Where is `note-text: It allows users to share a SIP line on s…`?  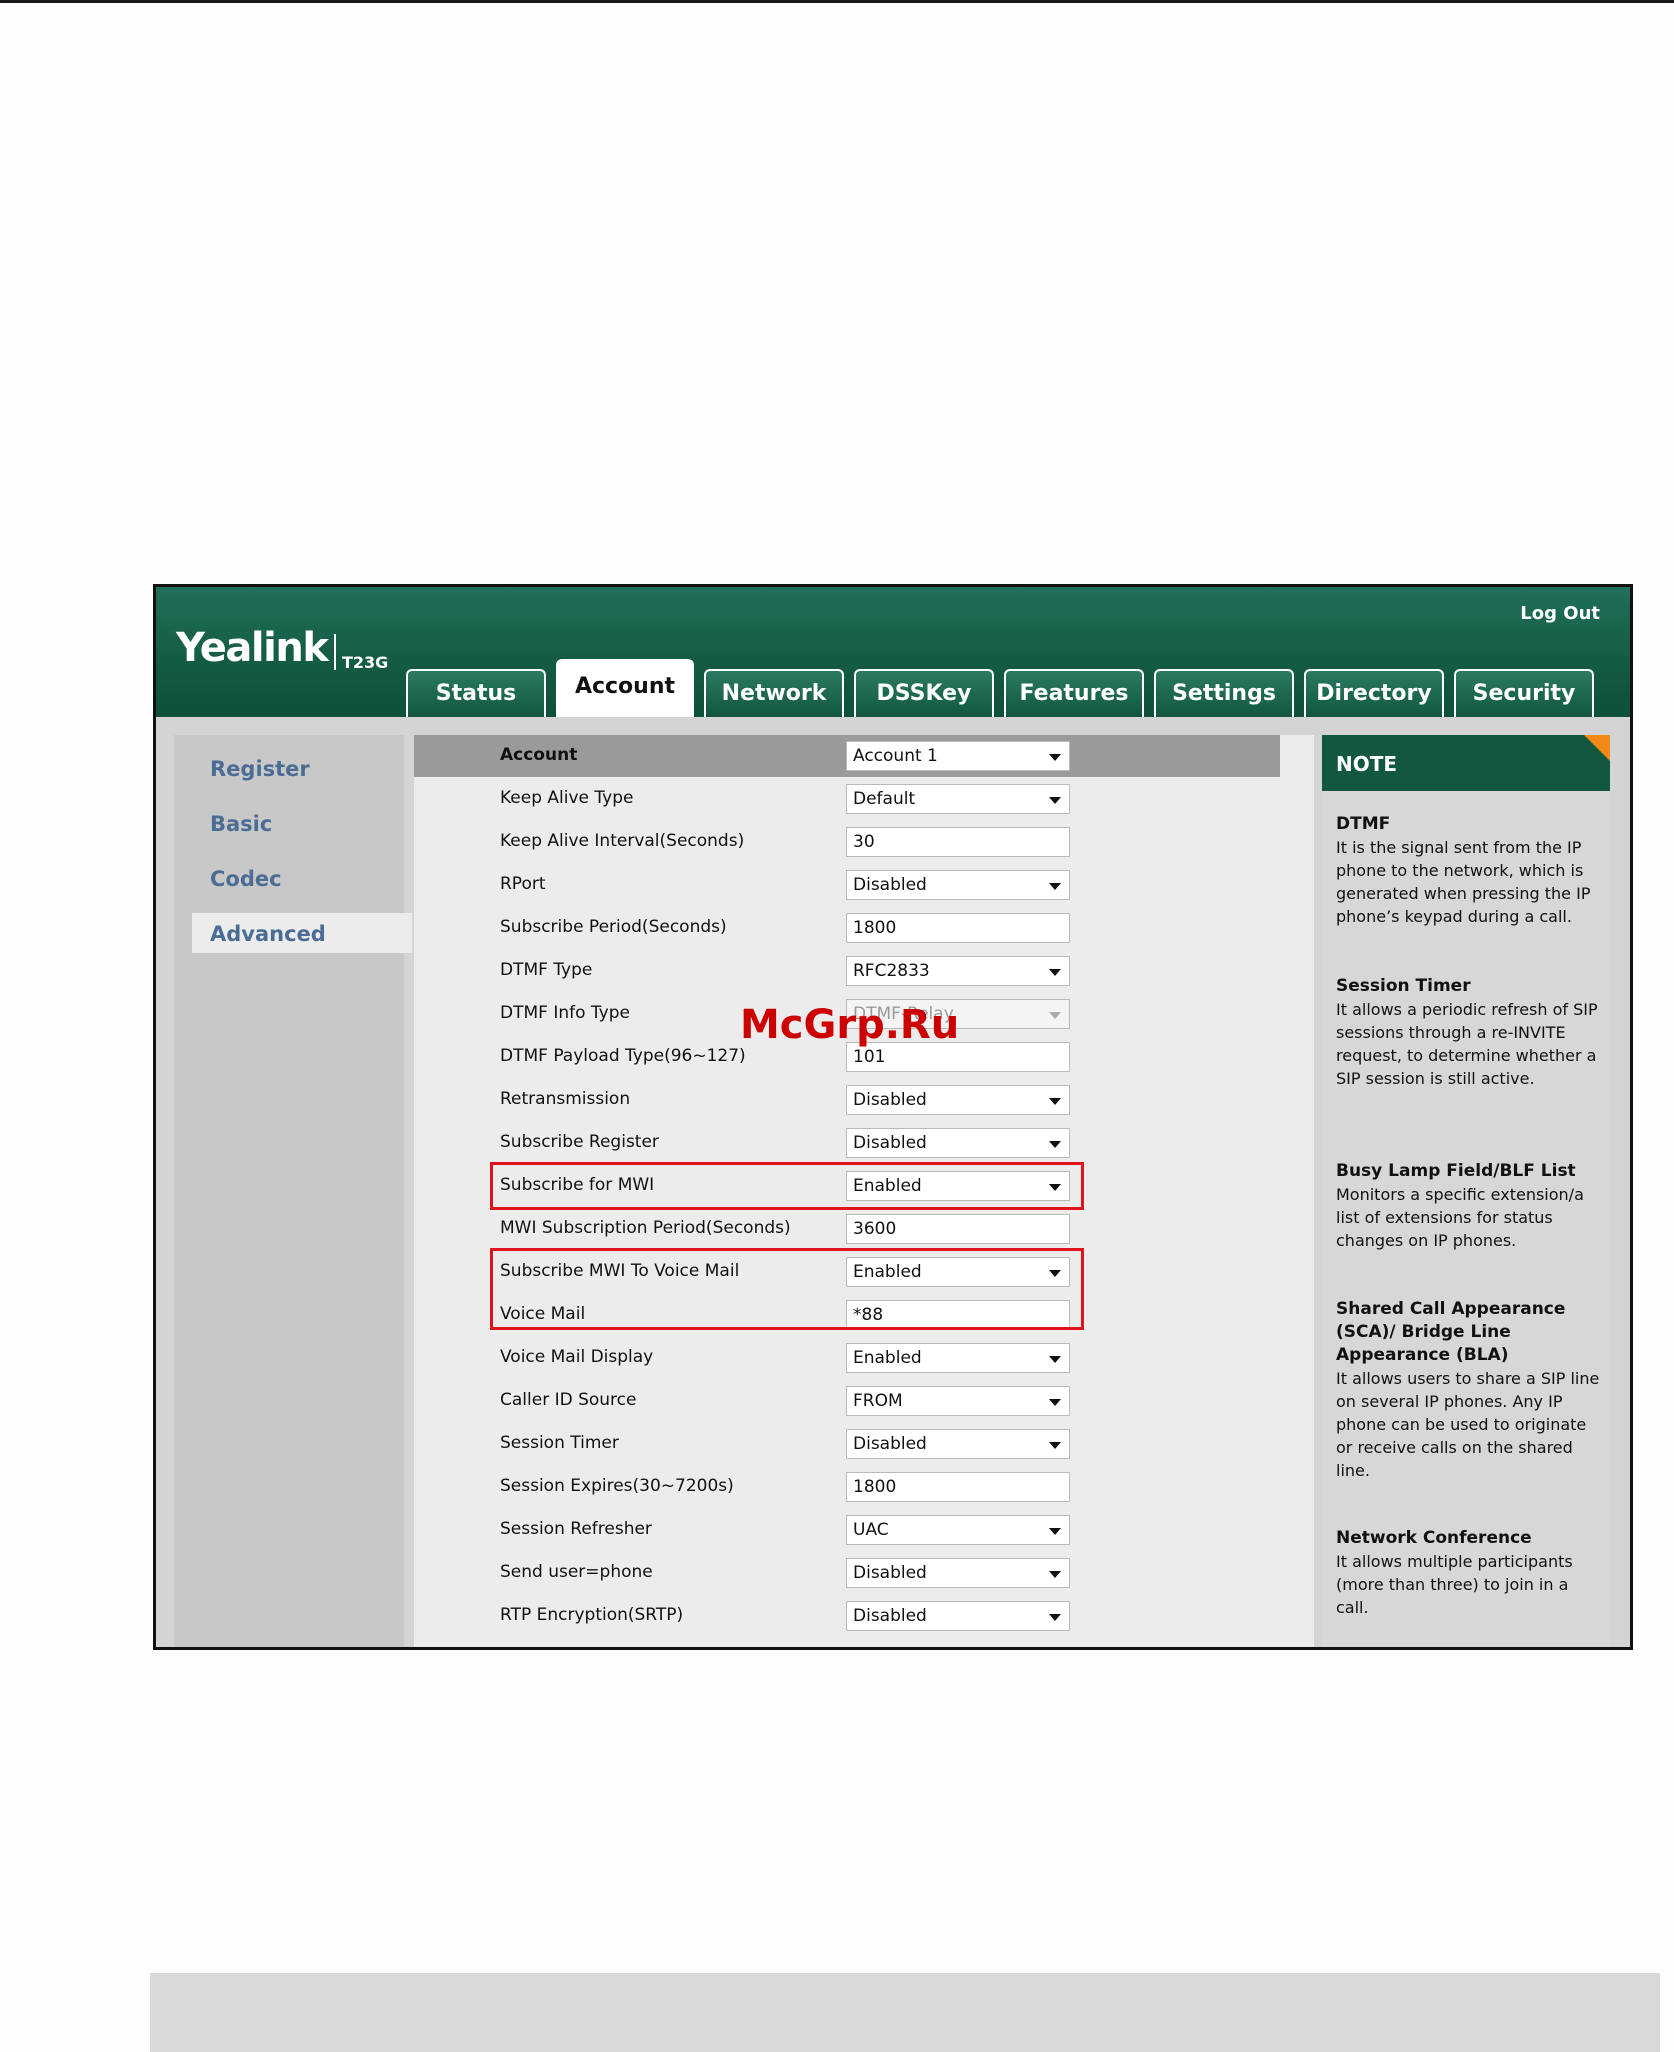
note-text: It allows users to share a SIP line on s… is located at coordinates (1468, 1424).